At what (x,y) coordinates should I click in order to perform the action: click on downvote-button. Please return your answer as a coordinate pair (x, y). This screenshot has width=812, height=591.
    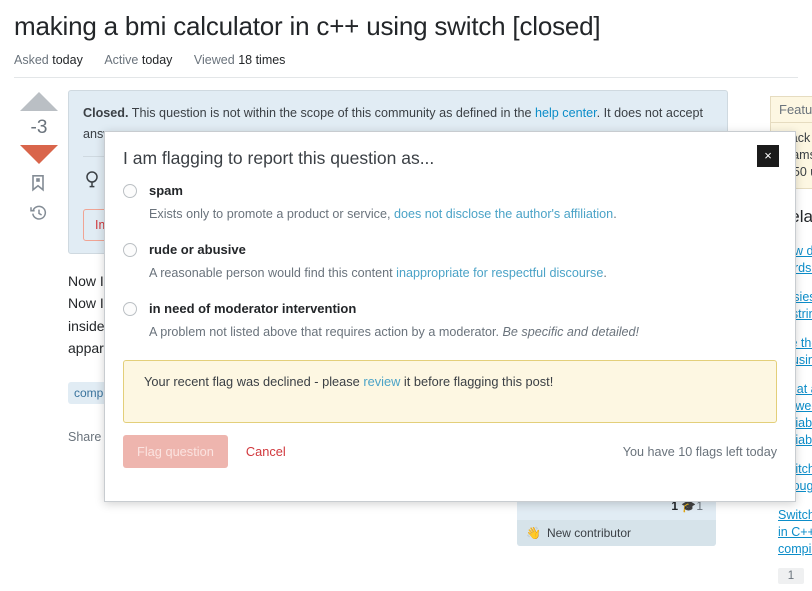
    Looking at the image, I should click on (39, 154).